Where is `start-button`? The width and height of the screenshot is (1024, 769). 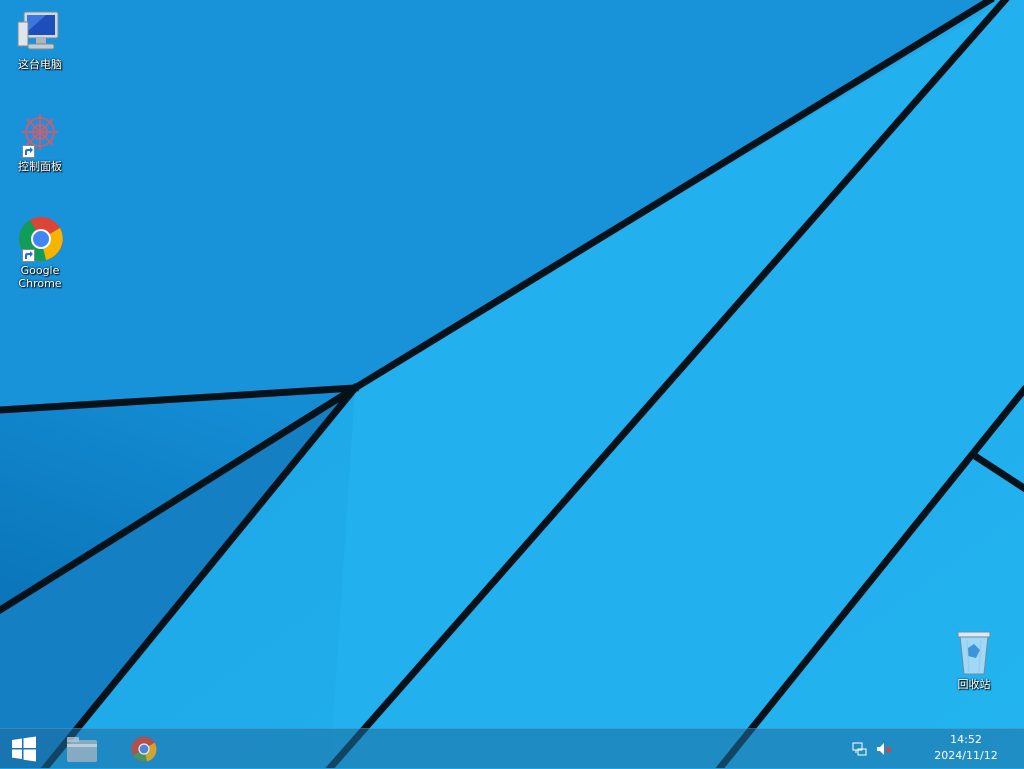
start-button is located at coordinates (24, 749).